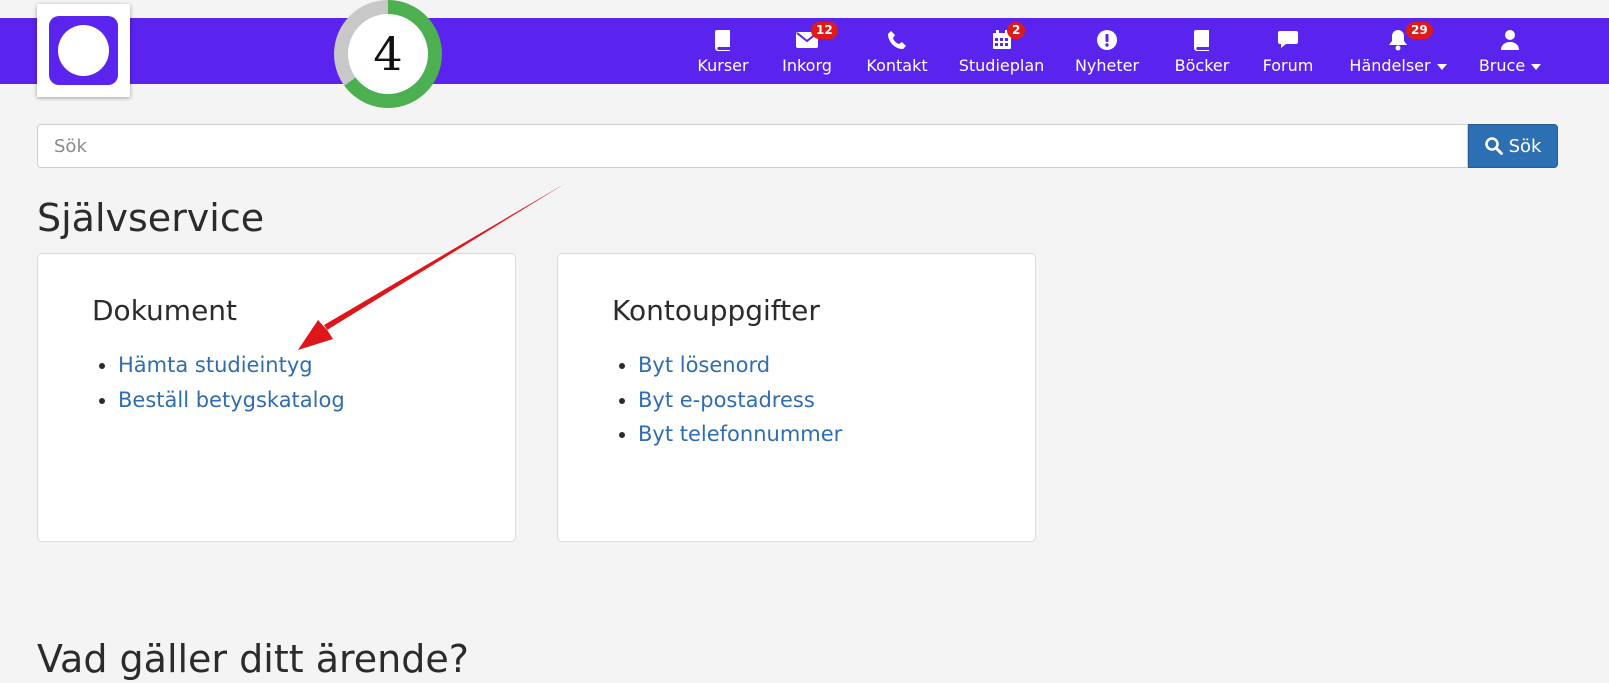 This screenshot has width=1609, height=683. What do you see at coordinates (1016, 30) in the screenshot?
I see `notification-badge: 2` at bounding box center [1016, 30].